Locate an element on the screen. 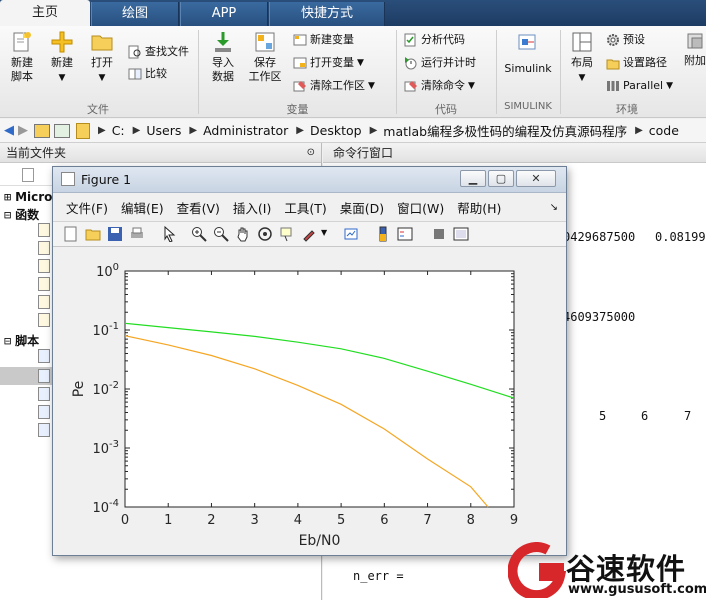 The height and width of the screenshot is (600, 706). breadcrumb-4: matlab编程多极性码的编程及仿真源码程序 is located at coordinates (505, 130).